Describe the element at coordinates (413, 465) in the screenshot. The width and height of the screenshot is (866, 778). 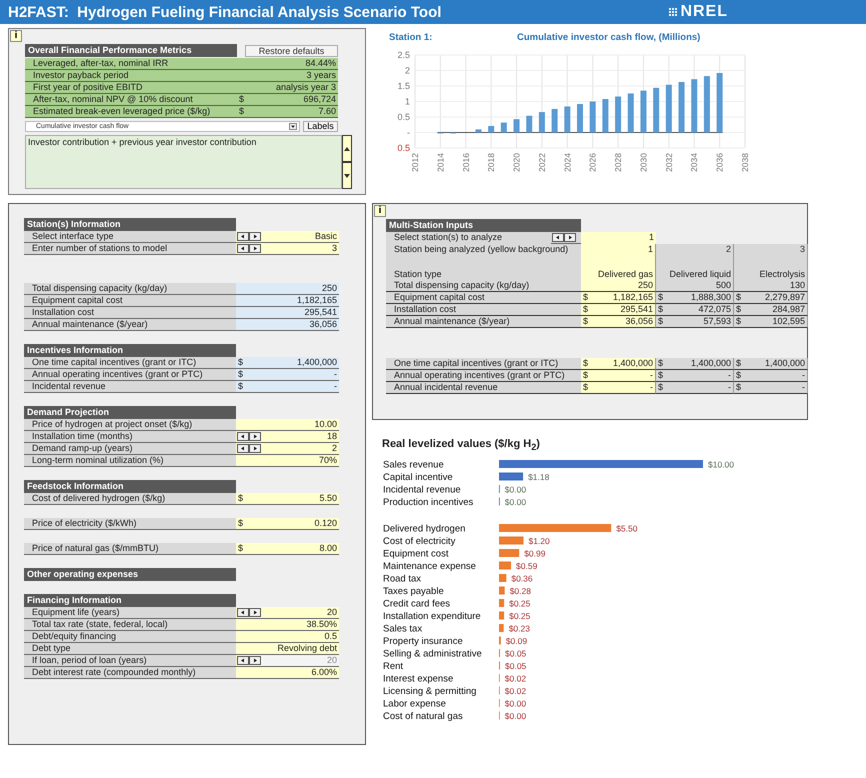
I see `category-label: Sales revenue` at that location.